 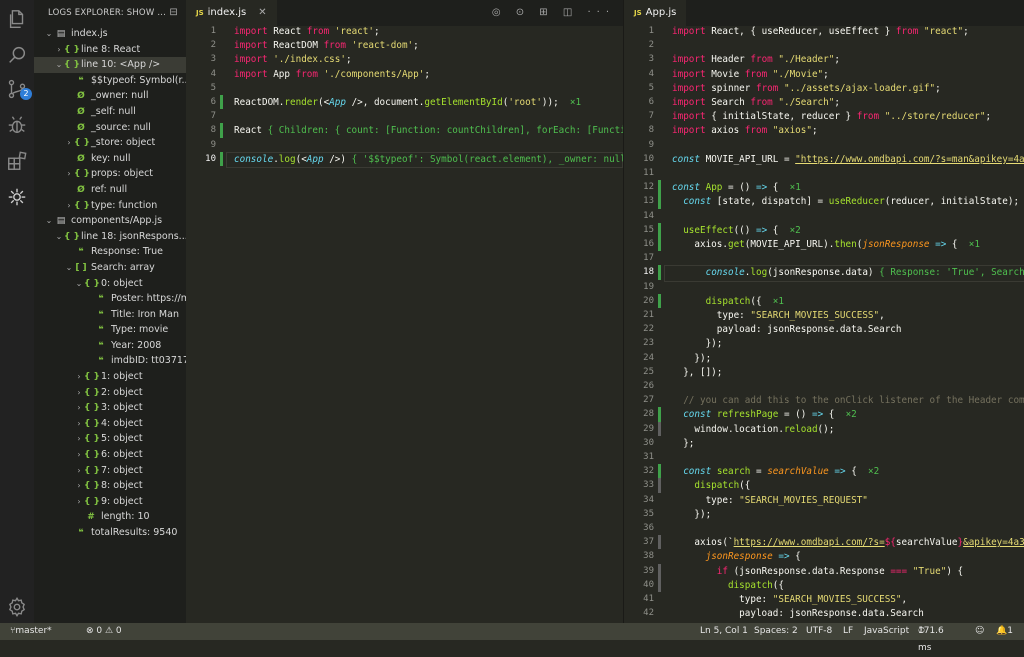 I want to click on code-line: jsonResponse => {, so click(x=736, y=556).